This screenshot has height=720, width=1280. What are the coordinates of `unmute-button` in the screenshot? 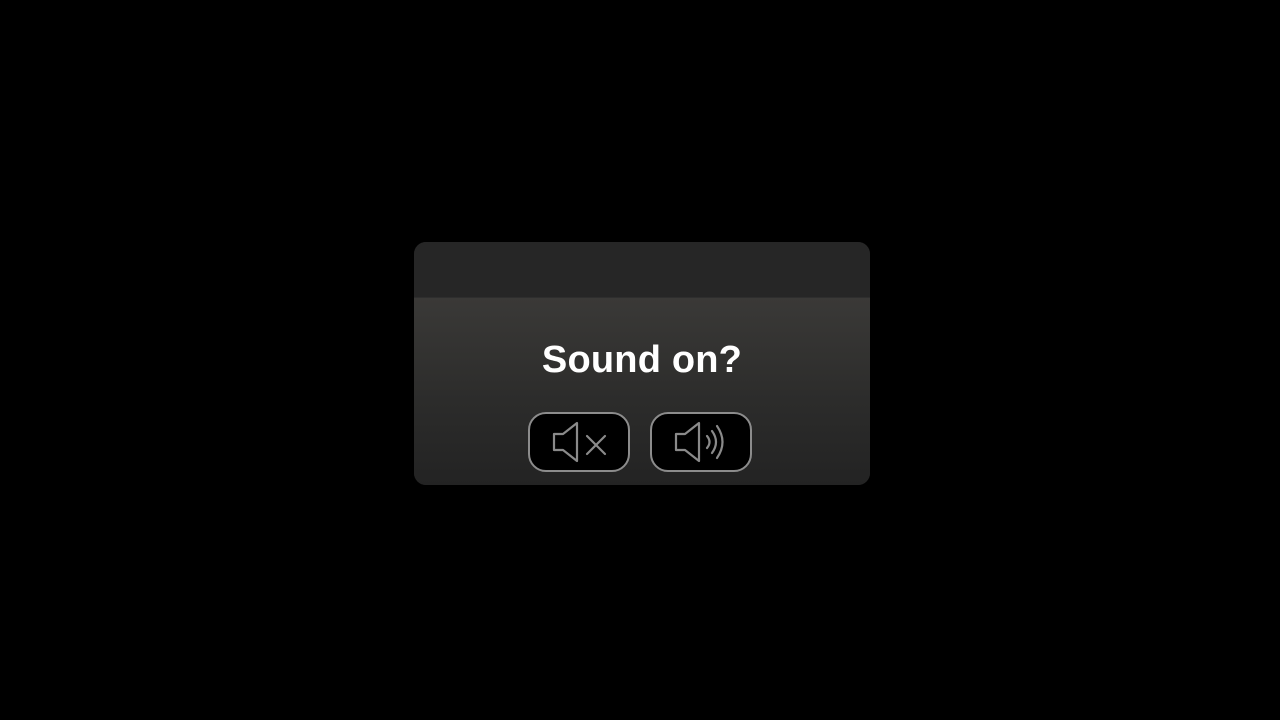 It's located at (701, 442).